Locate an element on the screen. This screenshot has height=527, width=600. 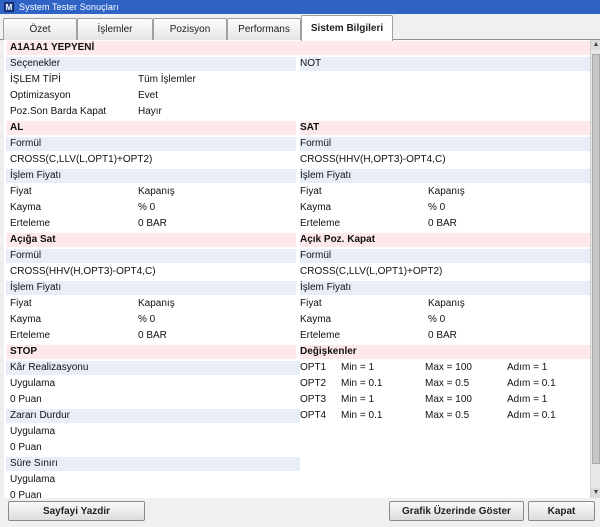
stop-loss-header: Zararı Durdur is located at coordinates (153, 416).